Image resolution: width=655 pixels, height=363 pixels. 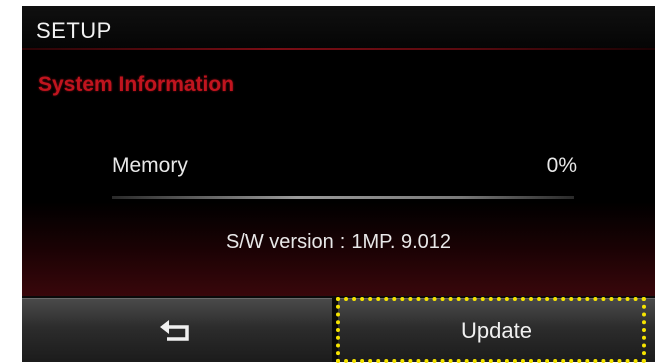 What do you see at coordinates (74, 30) in the screenshot?
I see `page-title: SETUP` at bounding box center [74, 30].